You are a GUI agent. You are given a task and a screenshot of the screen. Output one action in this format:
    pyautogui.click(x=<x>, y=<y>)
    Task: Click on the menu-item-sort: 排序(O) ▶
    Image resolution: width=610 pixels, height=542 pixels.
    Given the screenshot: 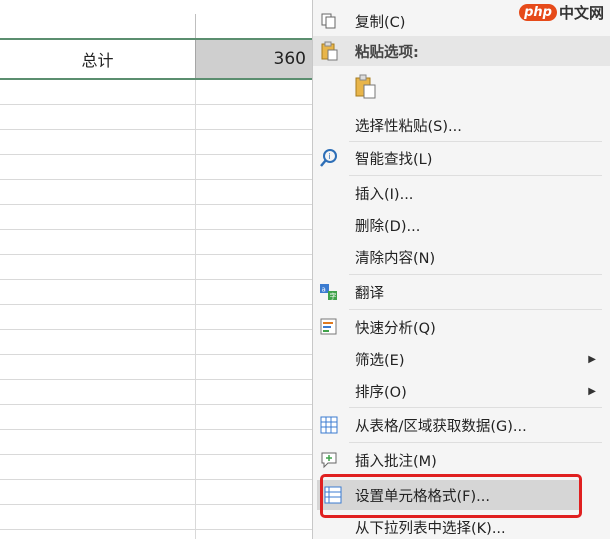 What is the action you would take?
    pyautogui.click(x=461, y=391)
    